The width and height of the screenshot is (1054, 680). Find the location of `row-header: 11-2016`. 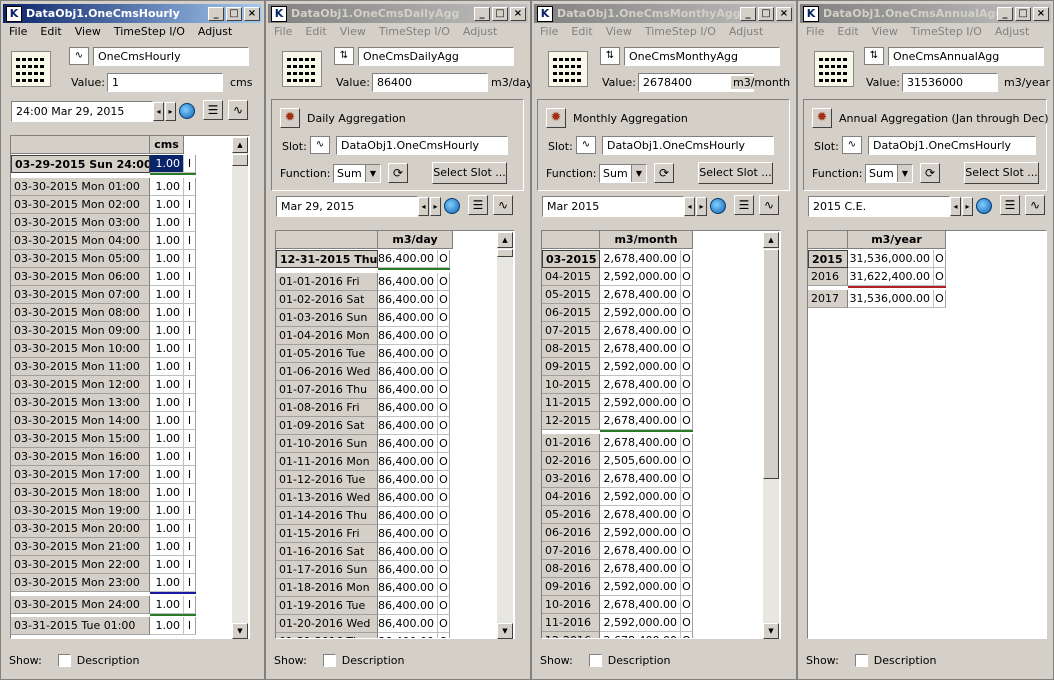

row-header: 11-2016 is located at coordinates (571, 623).